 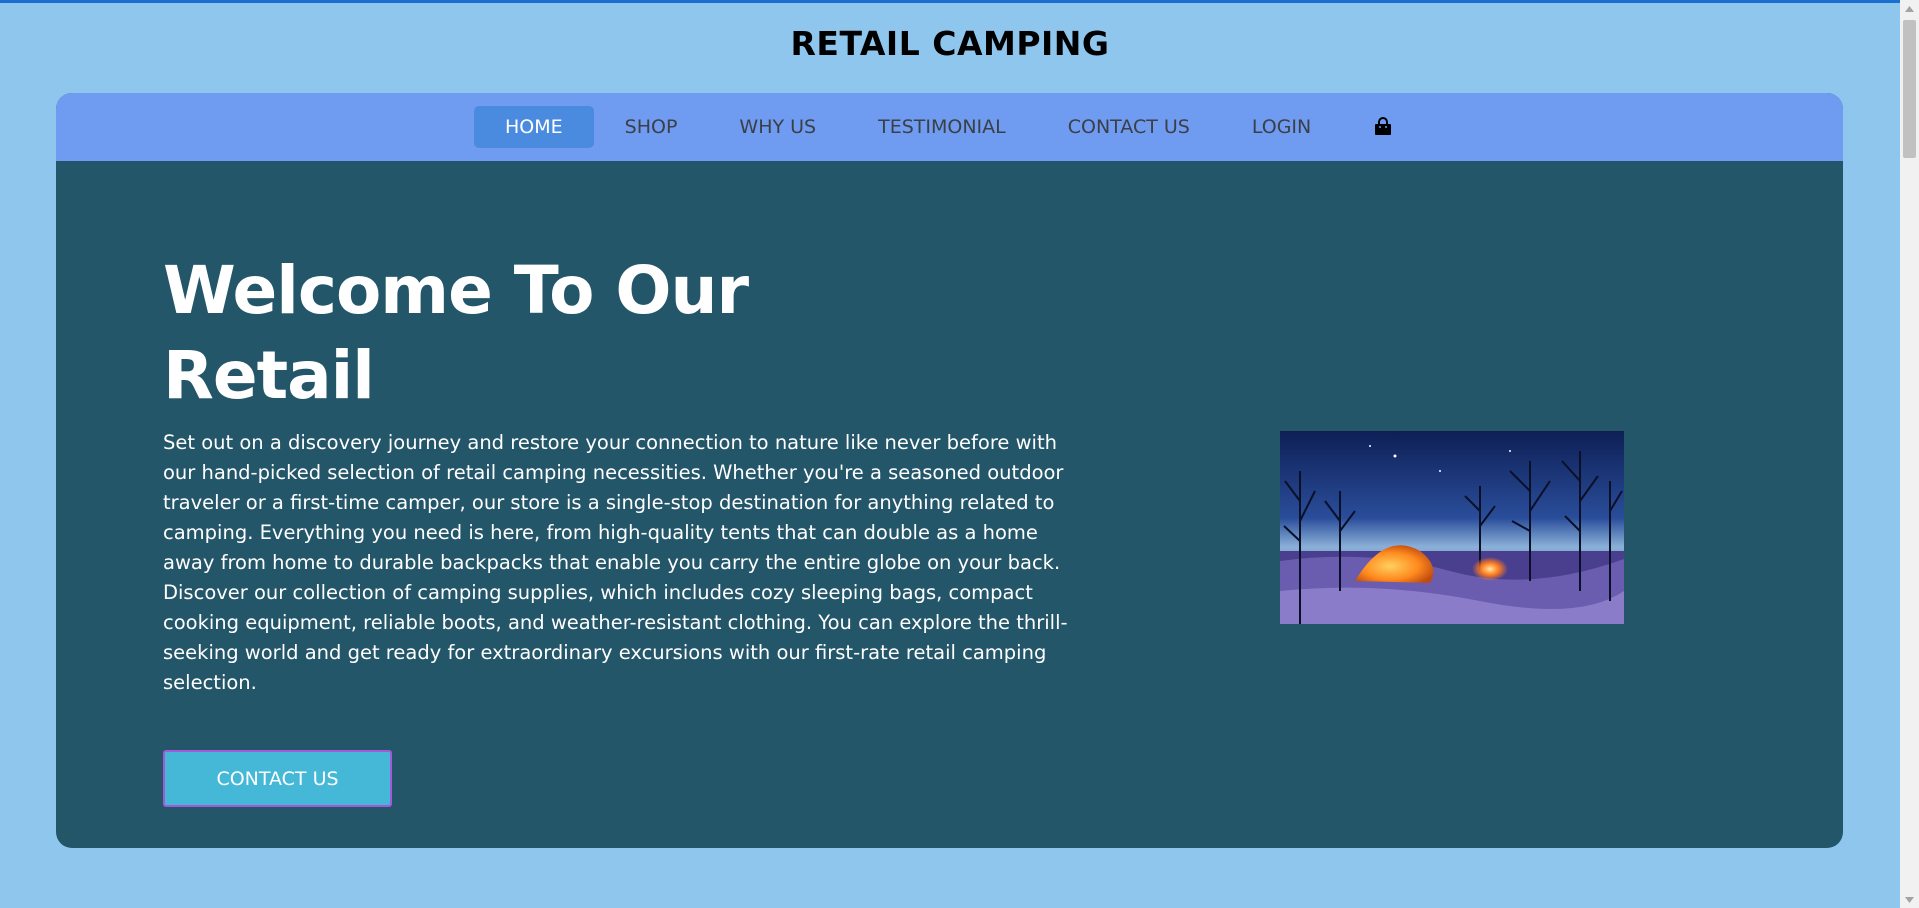 I want to click on scroll-up-arrow-icon, so click(x=1909, y=8).